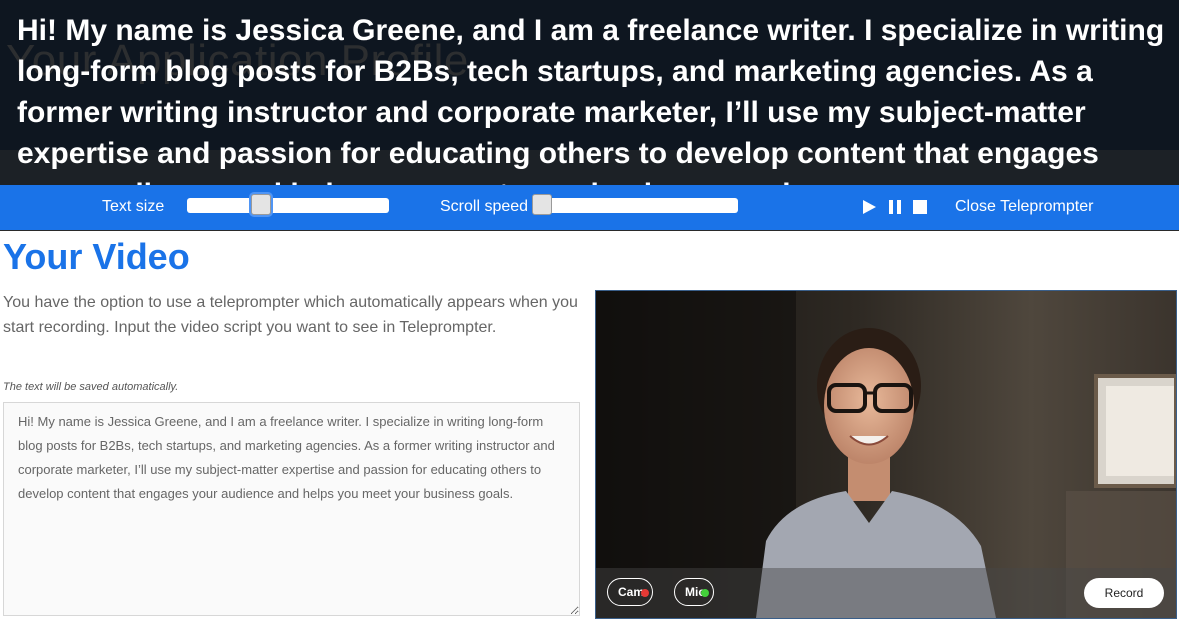  I want to click on stop-icon, so click(920, 207).